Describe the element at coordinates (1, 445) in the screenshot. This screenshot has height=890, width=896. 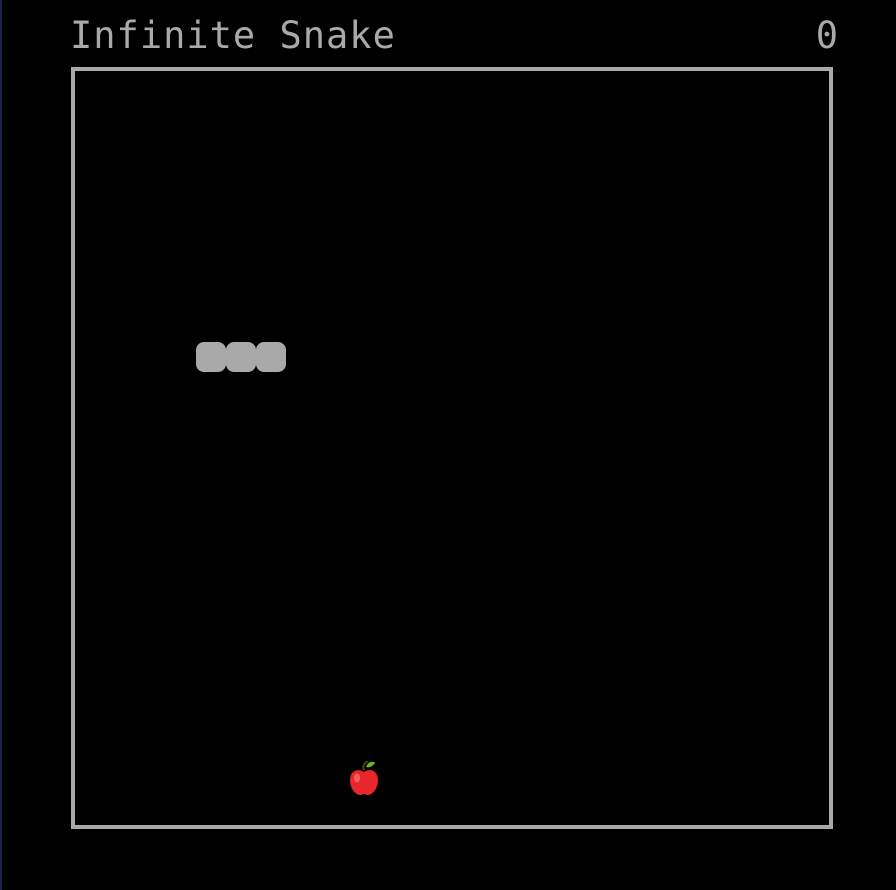
I see `window-edge` at that location.